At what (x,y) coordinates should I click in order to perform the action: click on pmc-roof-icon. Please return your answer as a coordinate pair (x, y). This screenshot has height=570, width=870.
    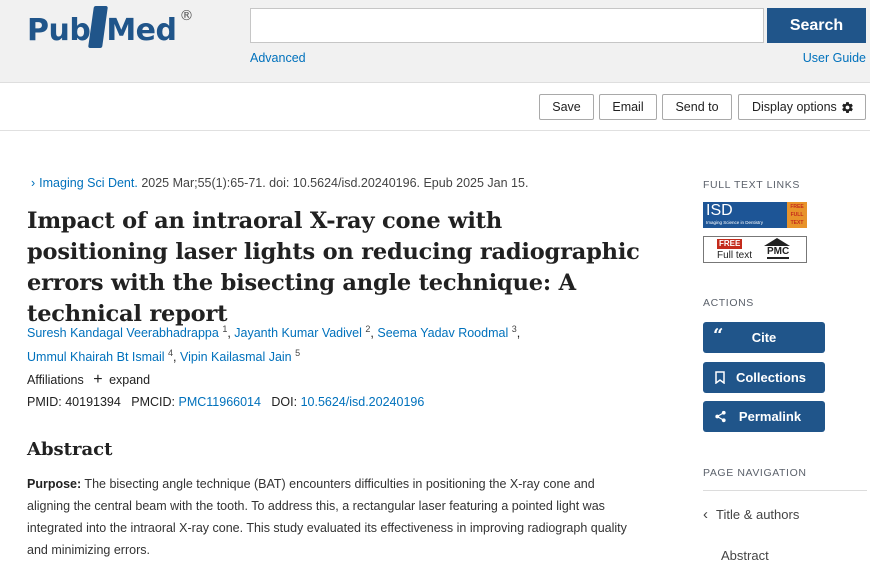
    Looking at the image, I should click on (777, 242).